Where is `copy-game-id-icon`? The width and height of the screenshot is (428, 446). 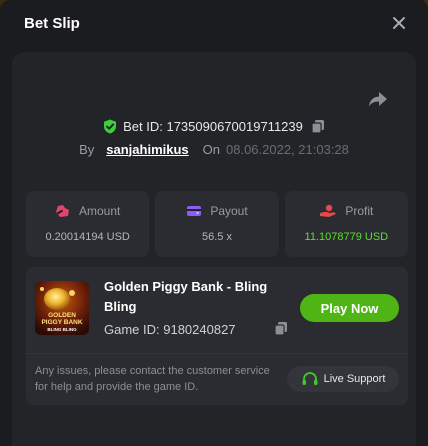 copy-game-id-icon is located at coordinates (281, 328).